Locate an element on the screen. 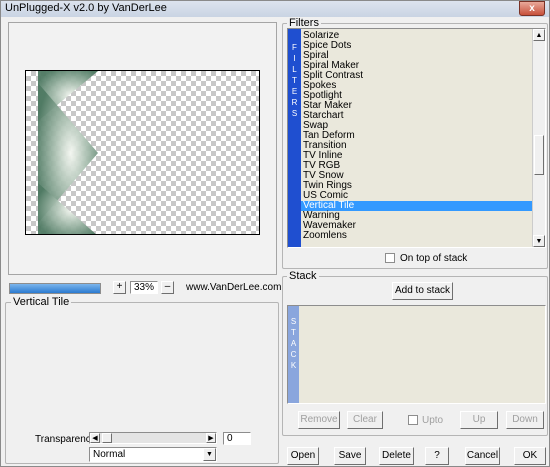 This screenshot has height=467, width=550. transparency-slider-thumb is located at coordinates (107, 438).